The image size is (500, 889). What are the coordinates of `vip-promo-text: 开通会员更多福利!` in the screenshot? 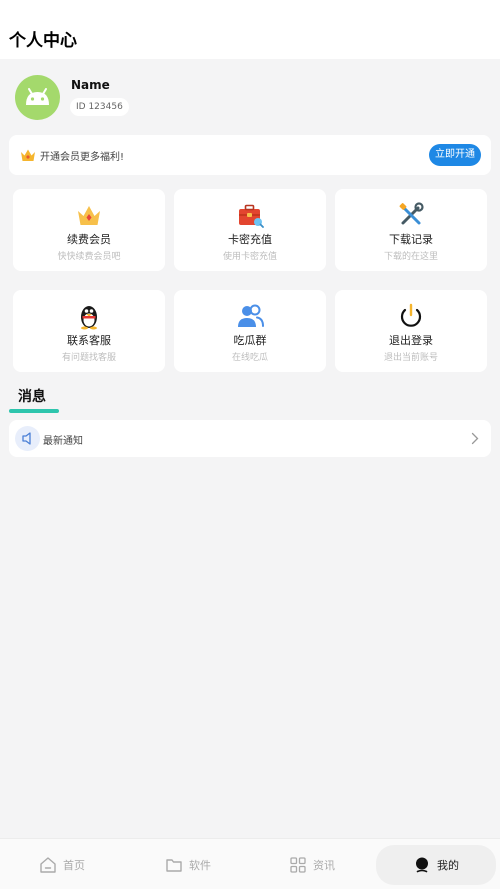 It's located at (82, 157).